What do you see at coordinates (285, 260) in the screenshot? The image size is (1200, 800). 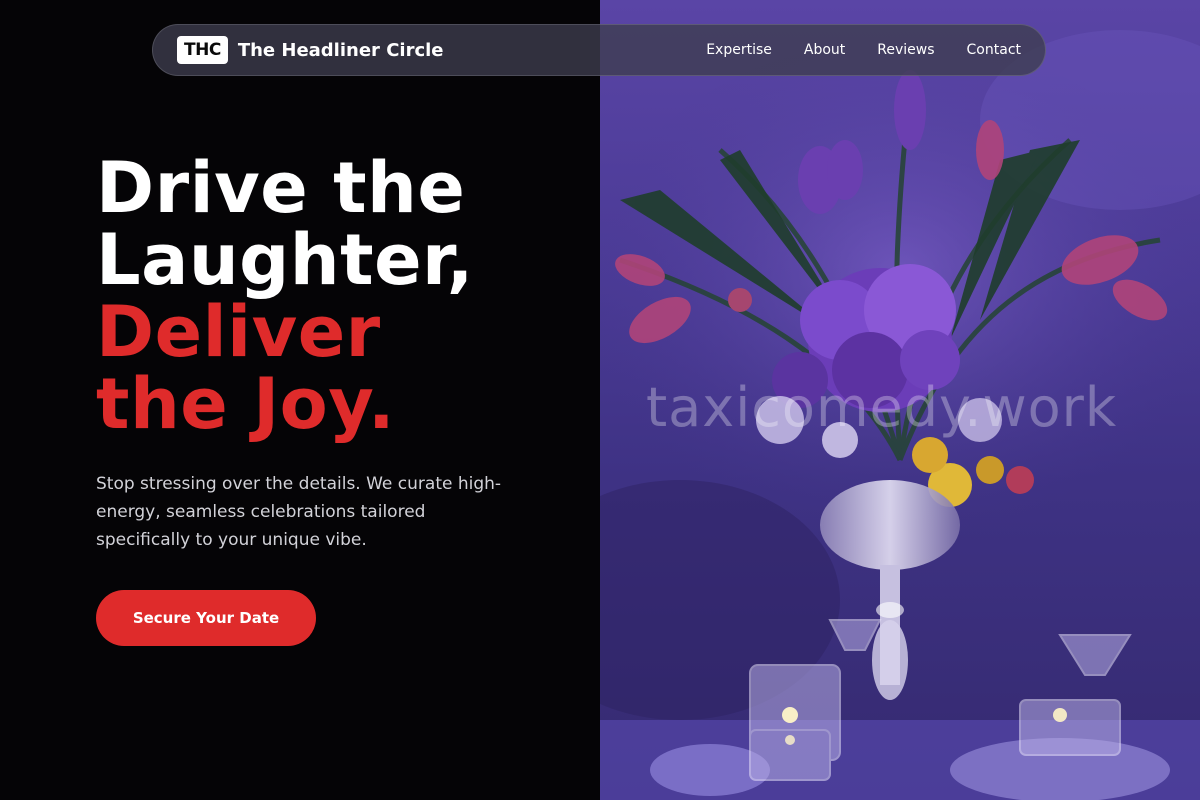 I see `headline-line-2: Laughter,` at bounding box center [285, 260].